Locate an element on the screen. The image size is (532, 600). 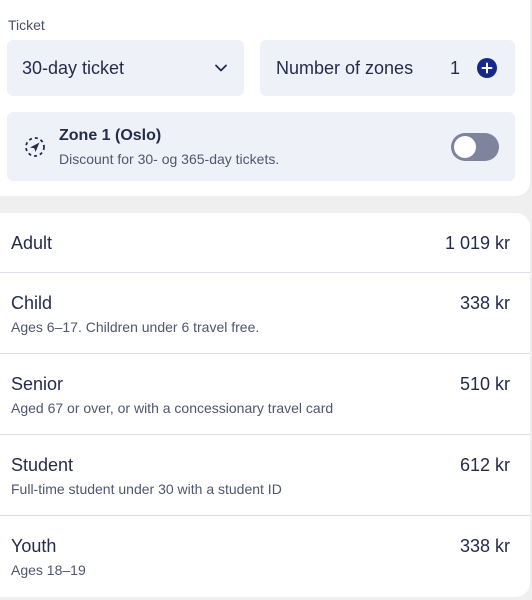
traveller-name: Youth is located at coordinates (34, 546).